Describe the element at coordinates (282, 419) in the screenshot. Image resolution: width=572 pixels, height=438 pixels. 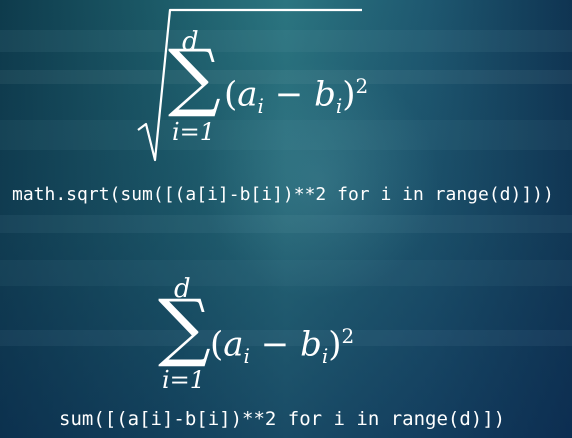
I see `code-line-sum: sum([(a[i]-b[i])**2 for i in range(d)])` at that location.